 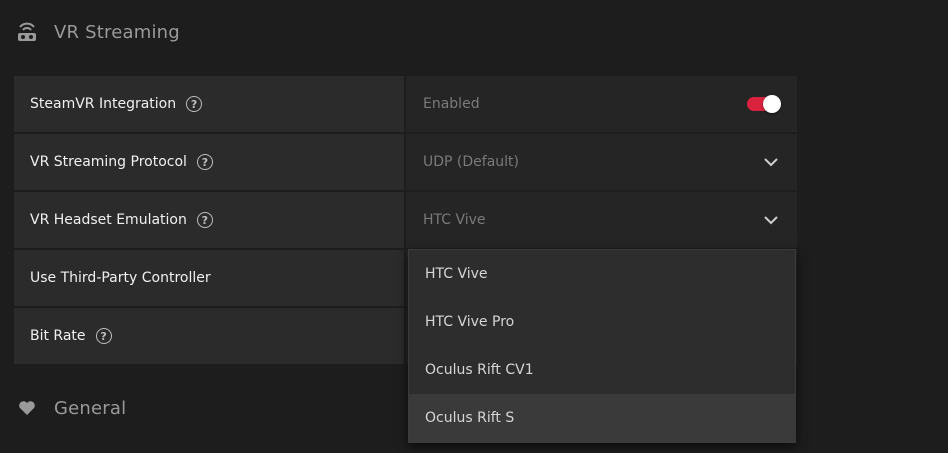 I want to click on dropdown-option: HTC Vive Pro, so click(x=602, y=322).